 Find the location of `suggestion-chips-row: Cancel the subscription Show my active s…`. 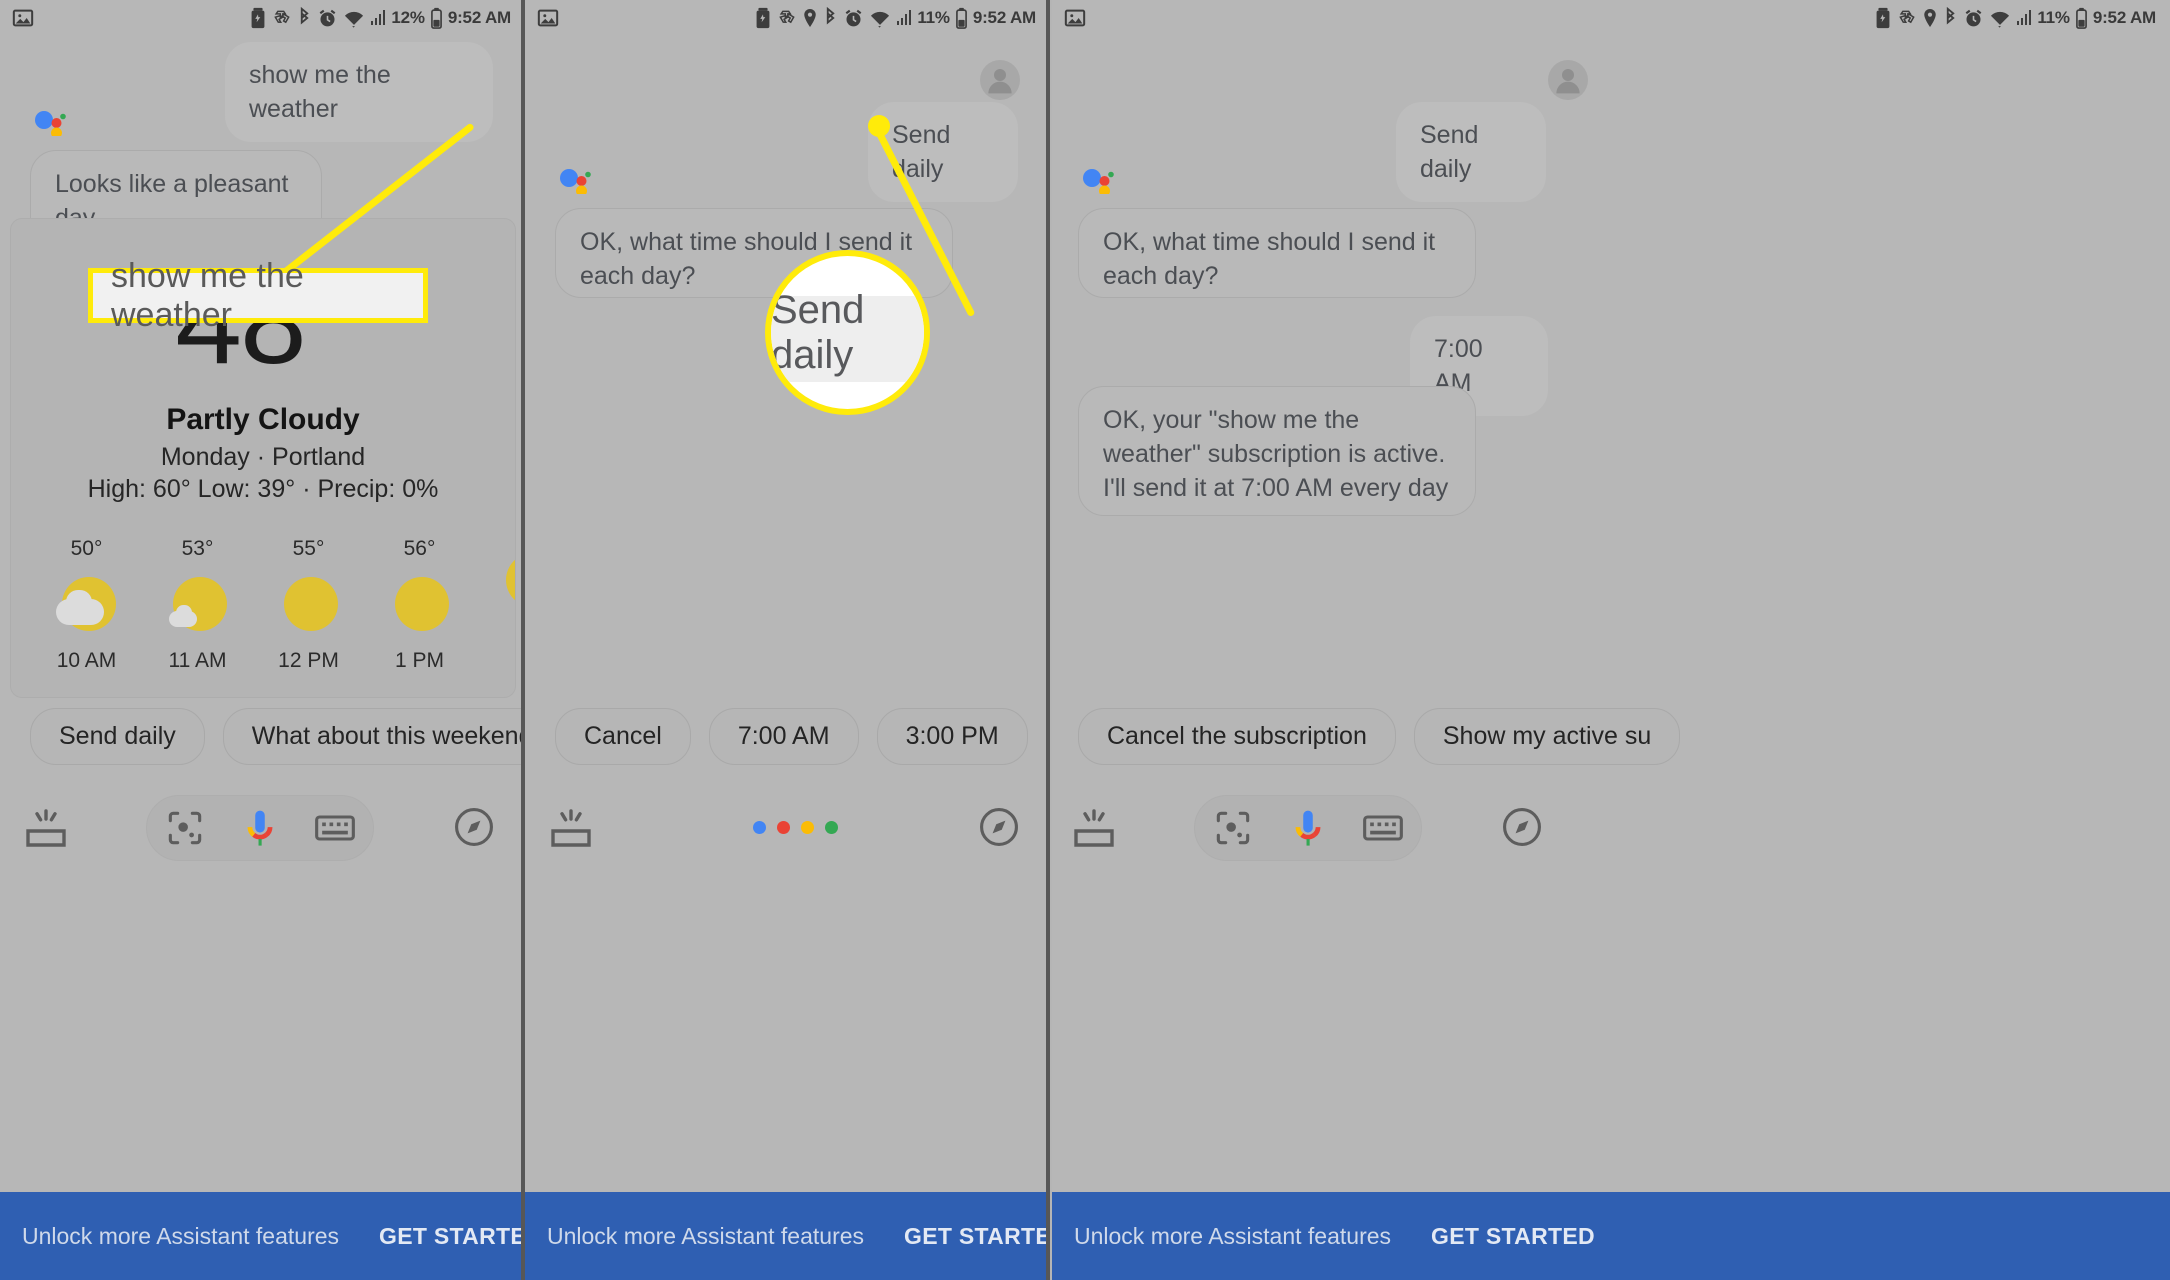

suggestion-chips-row: Cancel the subscription Show my active s… is located at coordinates (1611, 736).